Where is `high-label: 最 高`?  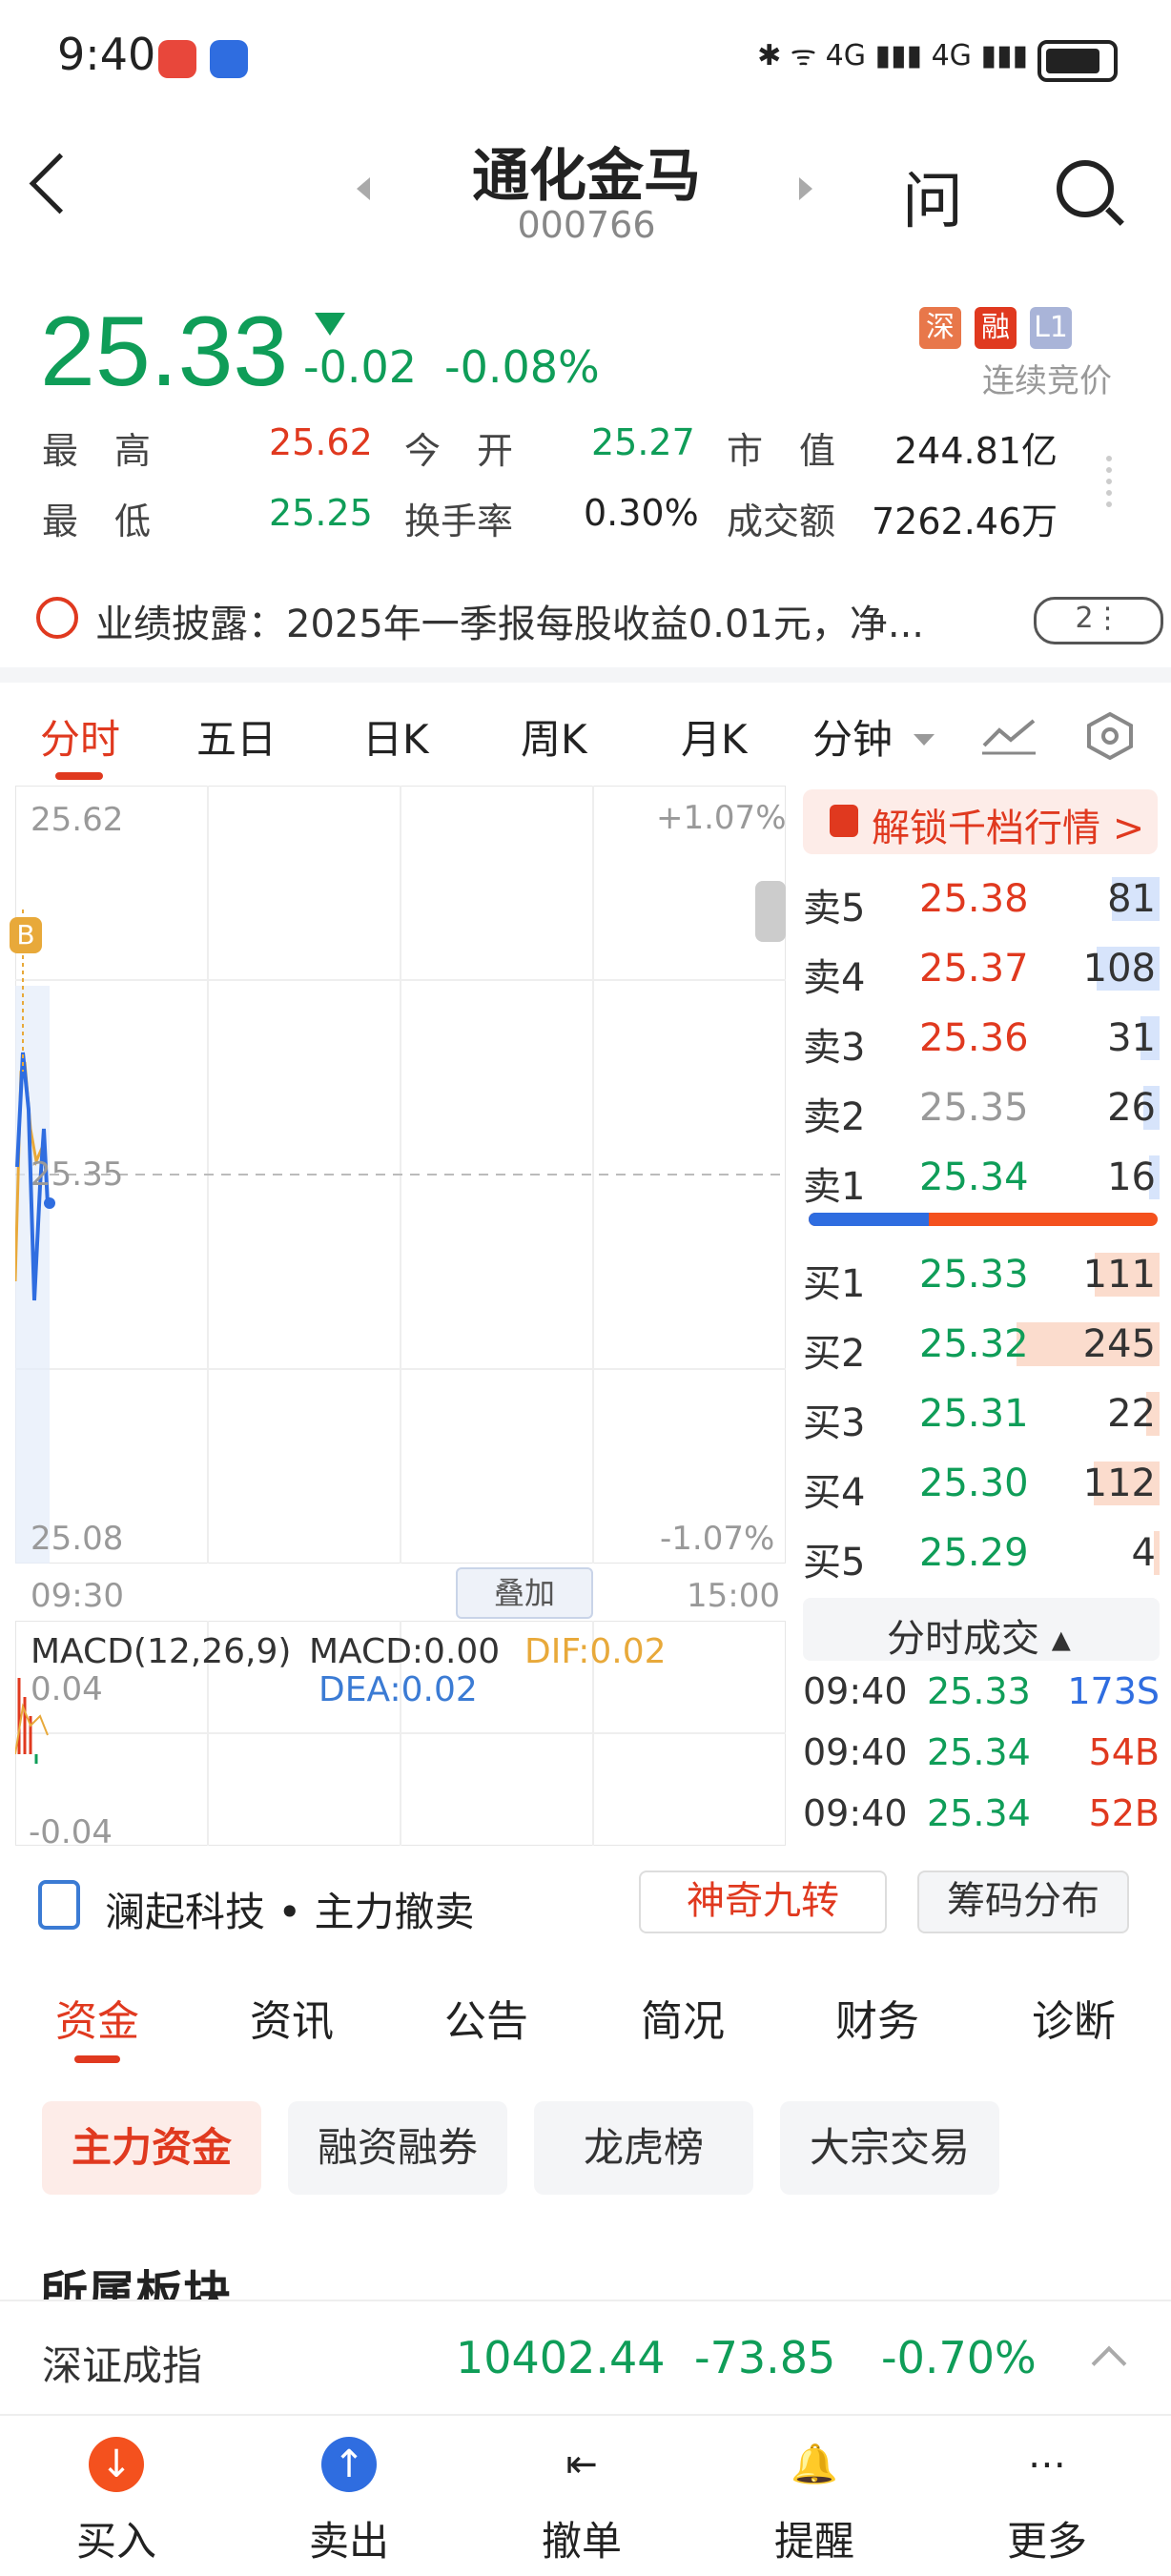 high-label: 最 高 is located at coordinates (97, 451).